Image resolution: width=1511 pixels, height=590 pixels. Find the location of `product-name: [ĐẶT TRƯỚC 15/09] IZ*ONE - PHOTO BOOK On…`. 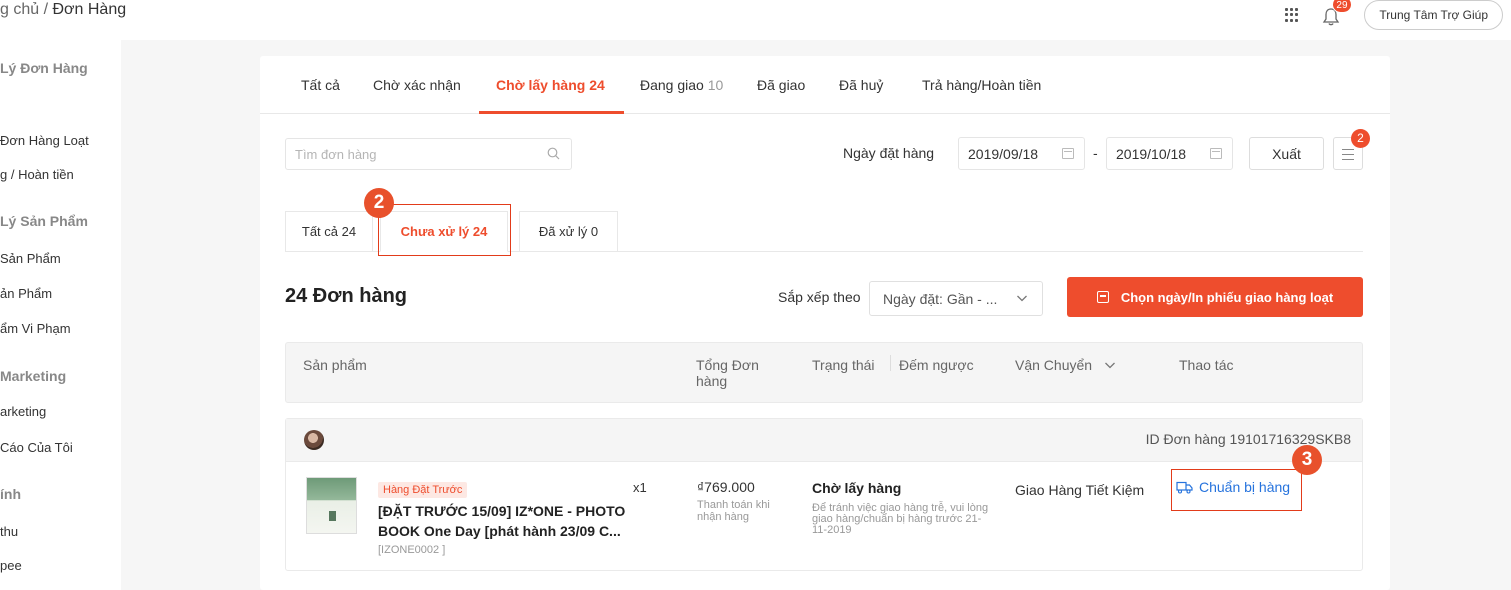

product-name: [ĐẶT TRƯỚC 15/09] IZ*ONE - PHOTO BOOK On… is located at coordinates (509, 521).